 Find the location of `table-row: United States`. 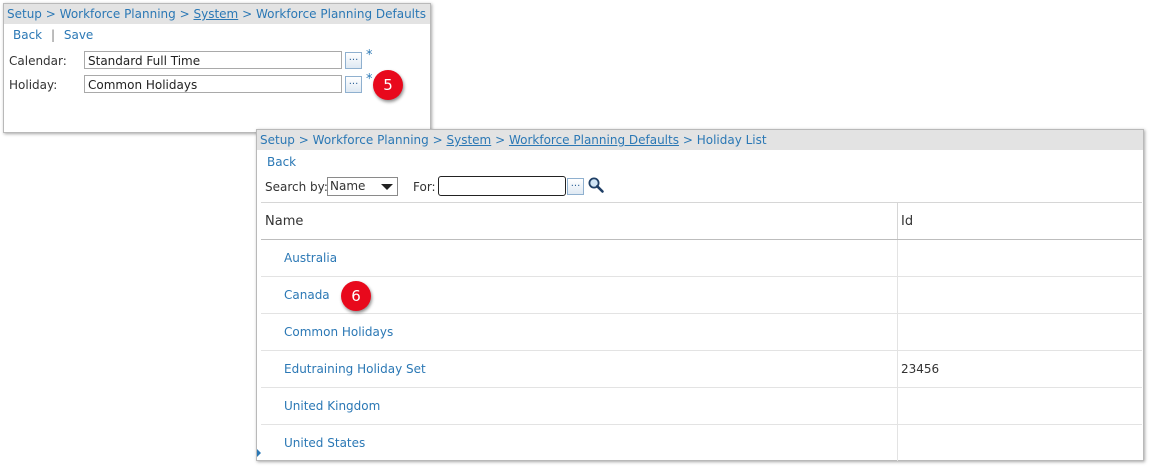

table-row: United States is located at coordinates (701, 443).